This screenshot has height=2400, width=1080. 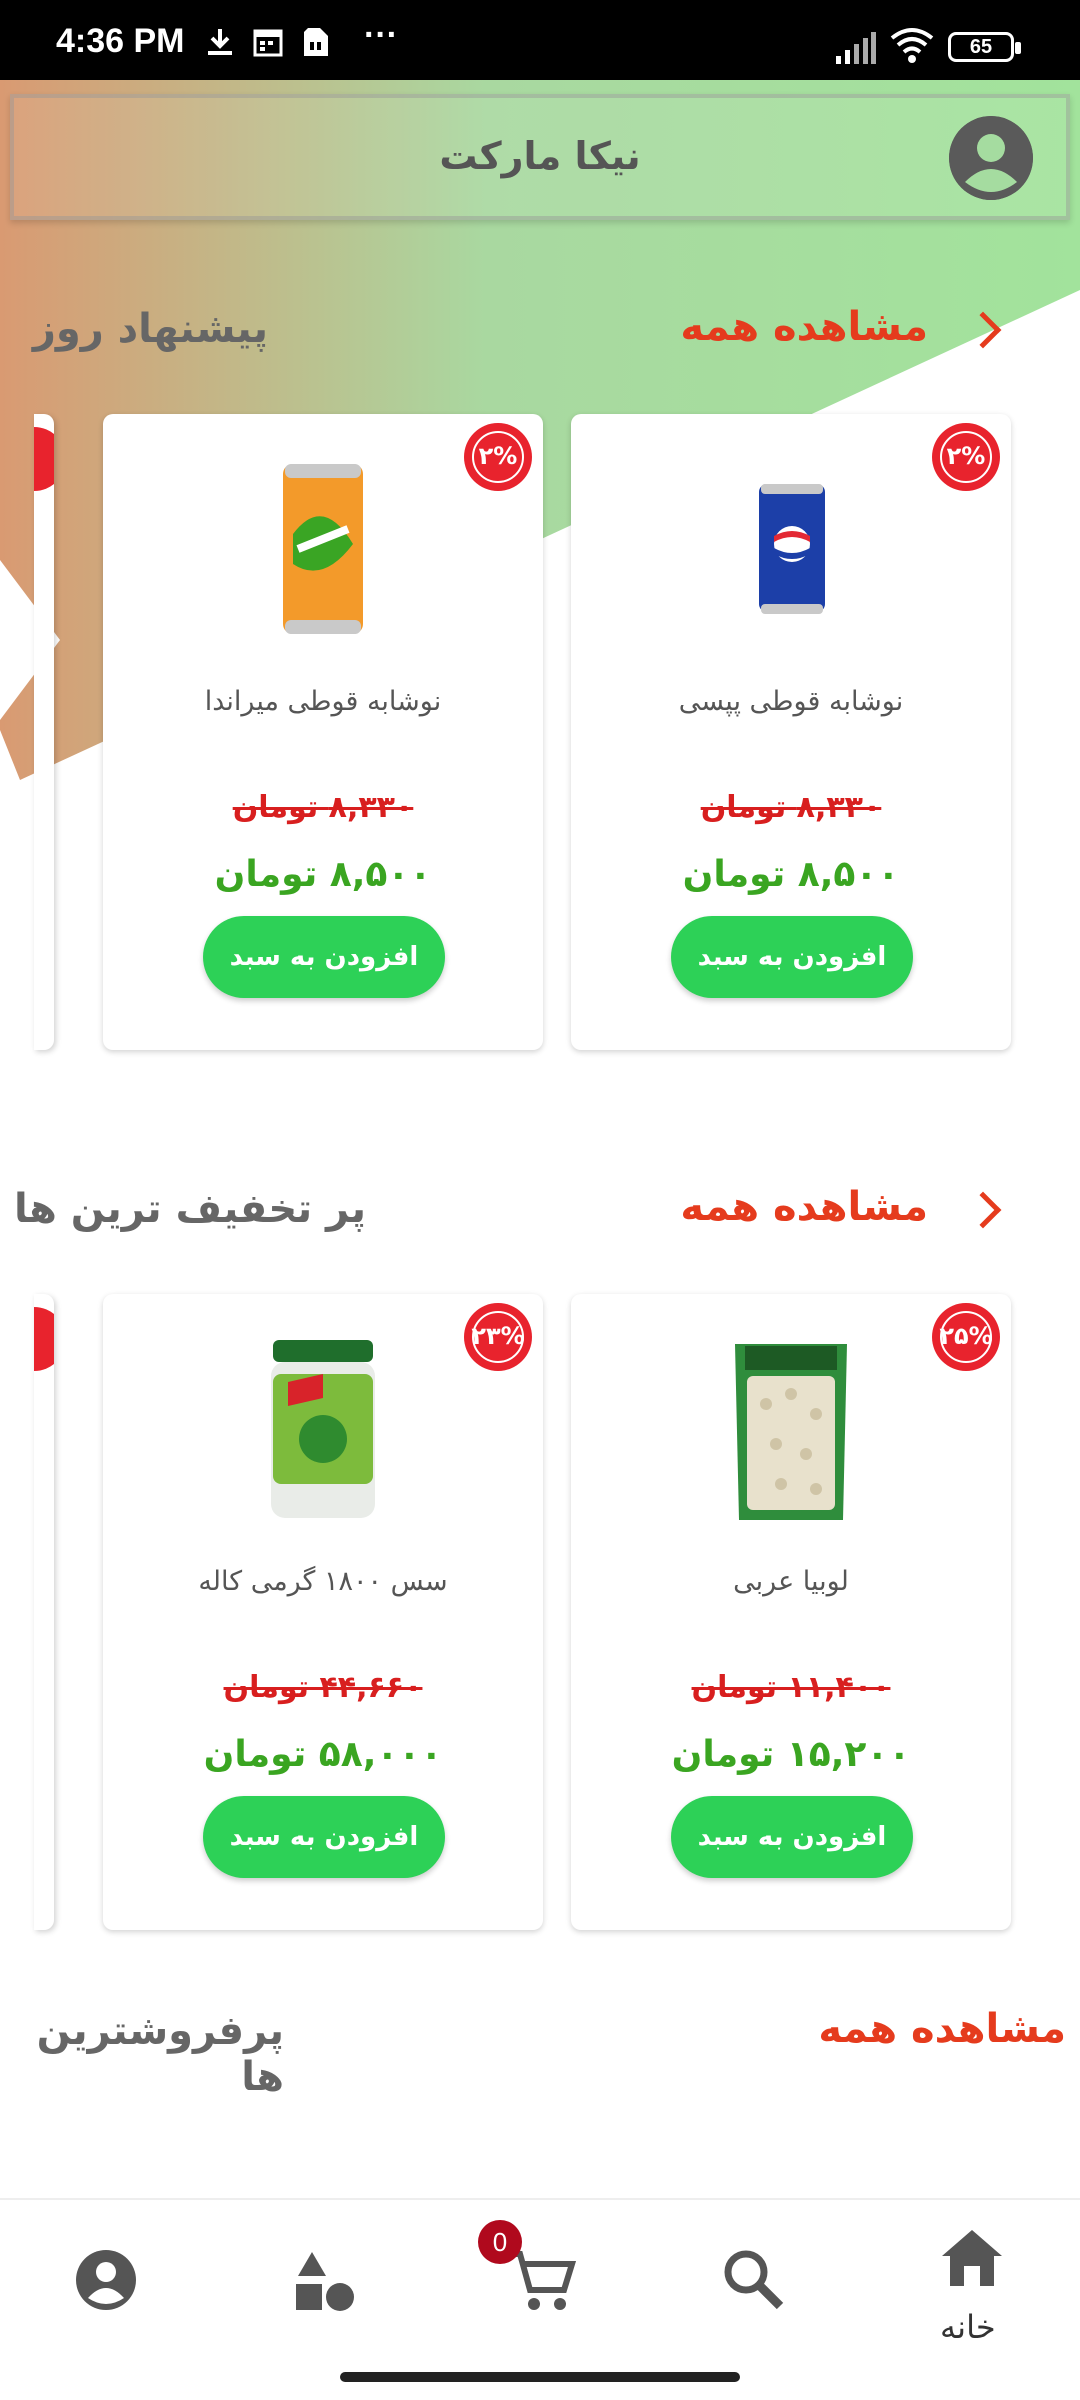 I want to click on beans-bag-image, so click(x=791, y=1432).